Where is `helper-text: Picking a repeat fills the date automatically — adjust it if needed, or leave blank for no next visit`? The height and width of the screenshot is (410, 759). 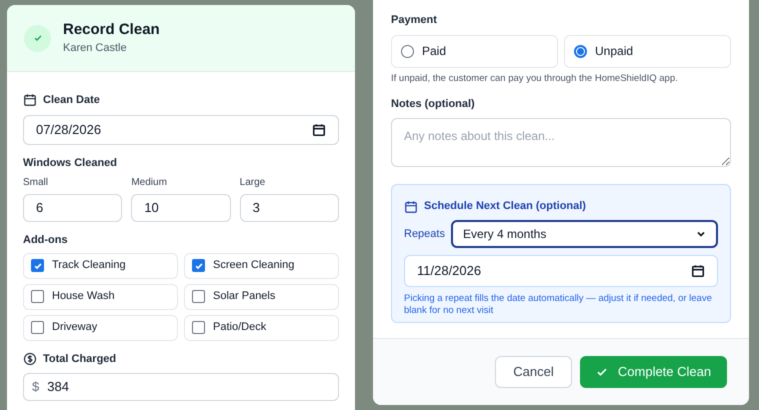
helper-text: Picking a repeat fills the date automatically — adjust it if needed, or leave blank for no next visit is located at coordinates (558, 304).